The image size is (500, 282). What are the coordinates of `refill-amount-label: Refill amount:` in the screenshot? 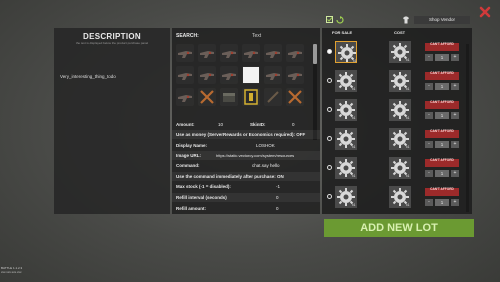 It's located at (191, 208).